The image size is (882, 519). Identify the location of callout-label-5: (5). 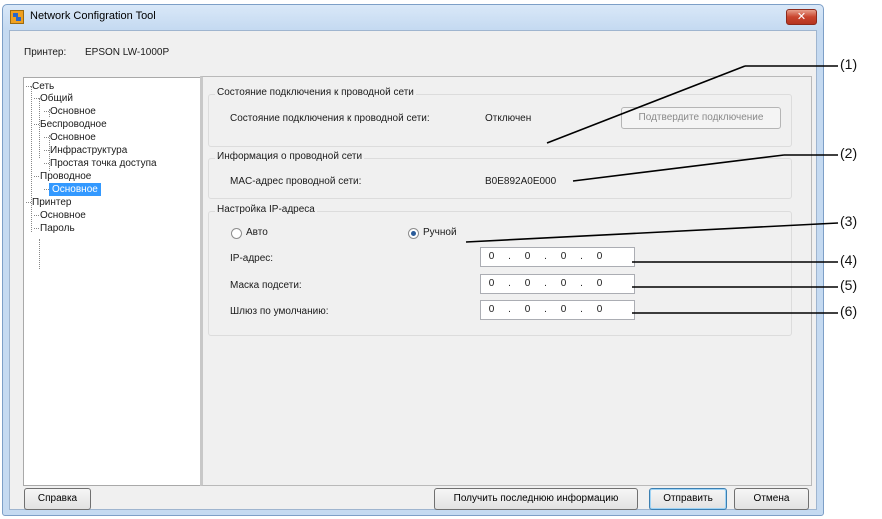
(849, 285).